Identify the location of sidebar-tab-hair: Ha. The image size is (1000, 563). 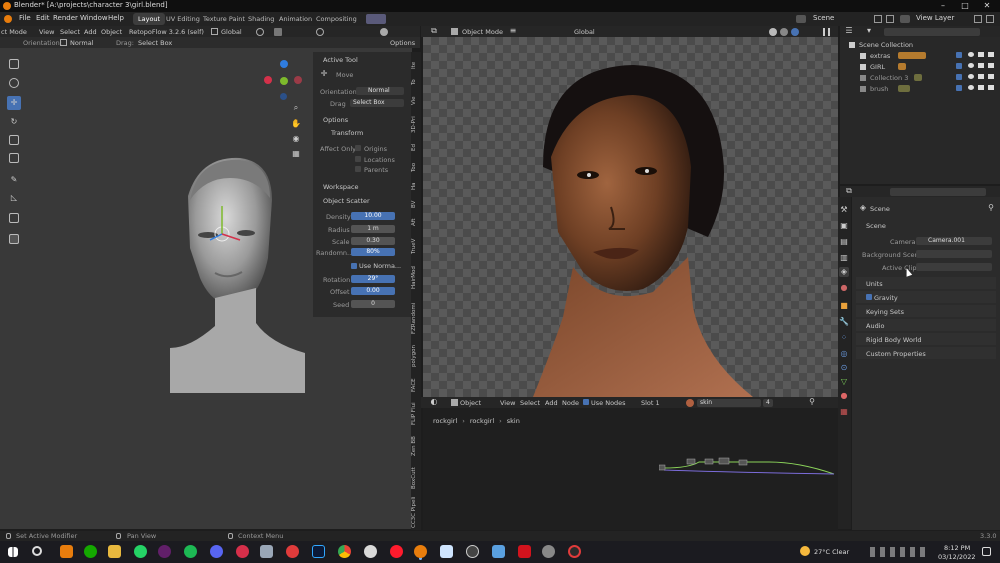
(415, 186).